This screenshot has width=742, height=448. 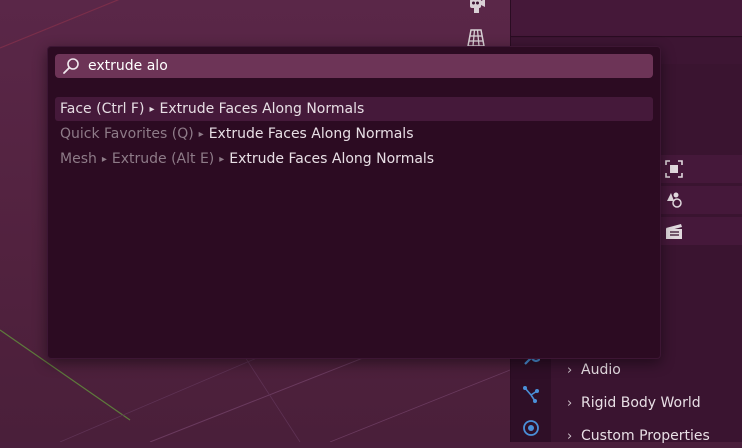 I want to click on tab-particles, so click(x=531, y=394).